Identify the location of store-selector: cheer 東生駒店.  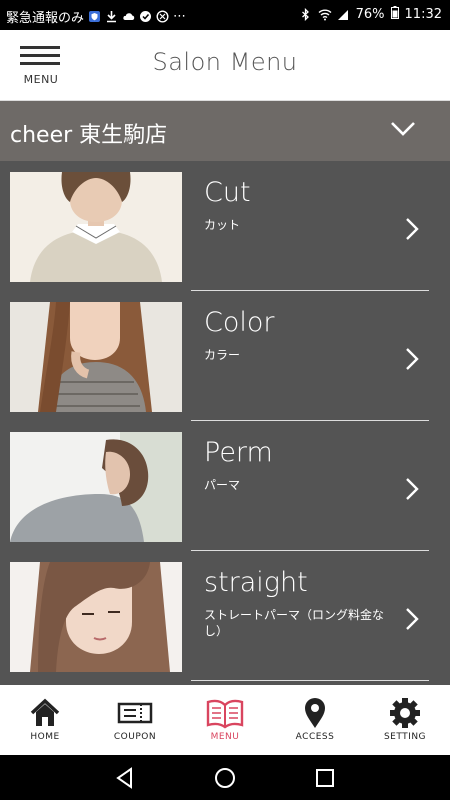
(225, 131).